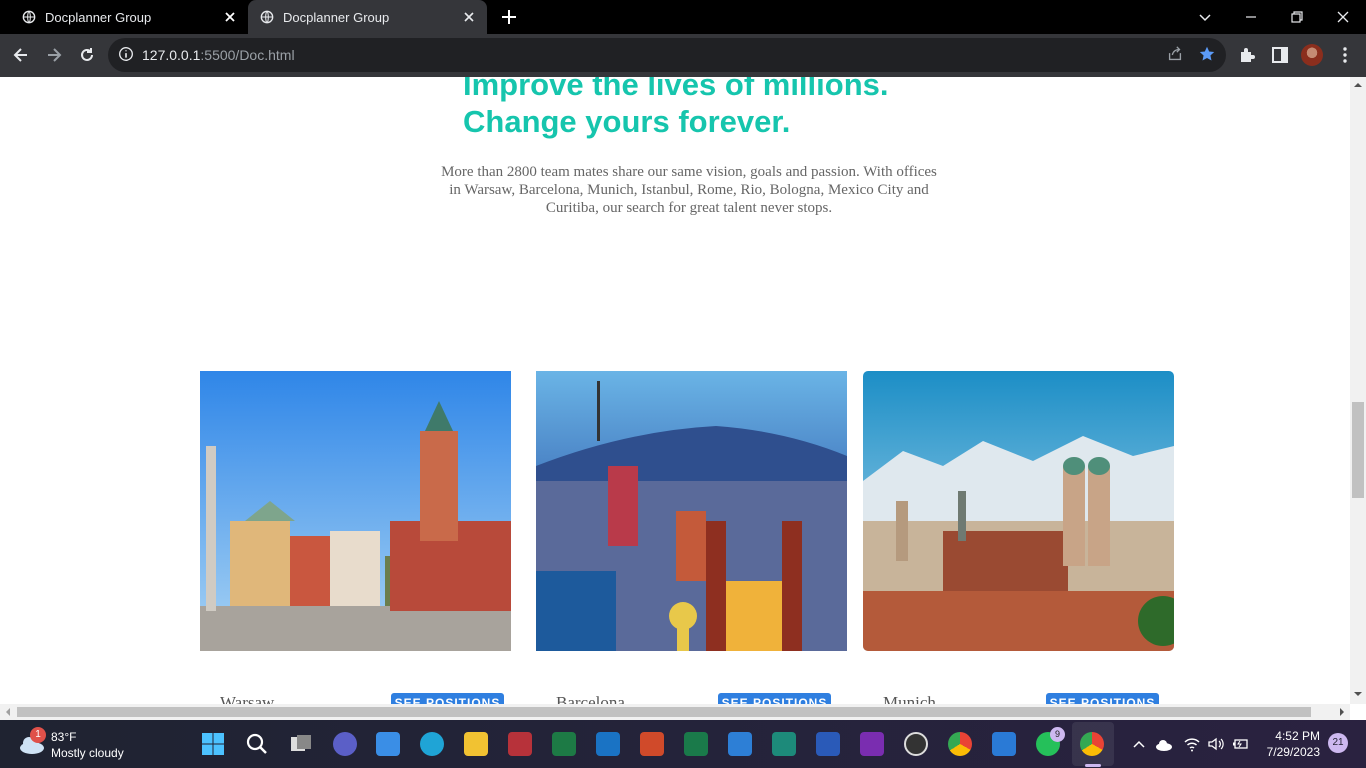 Image resolution: width=1366 pixels, height=768 pixels. I want to click on munich-photo, so click(1018, 511).